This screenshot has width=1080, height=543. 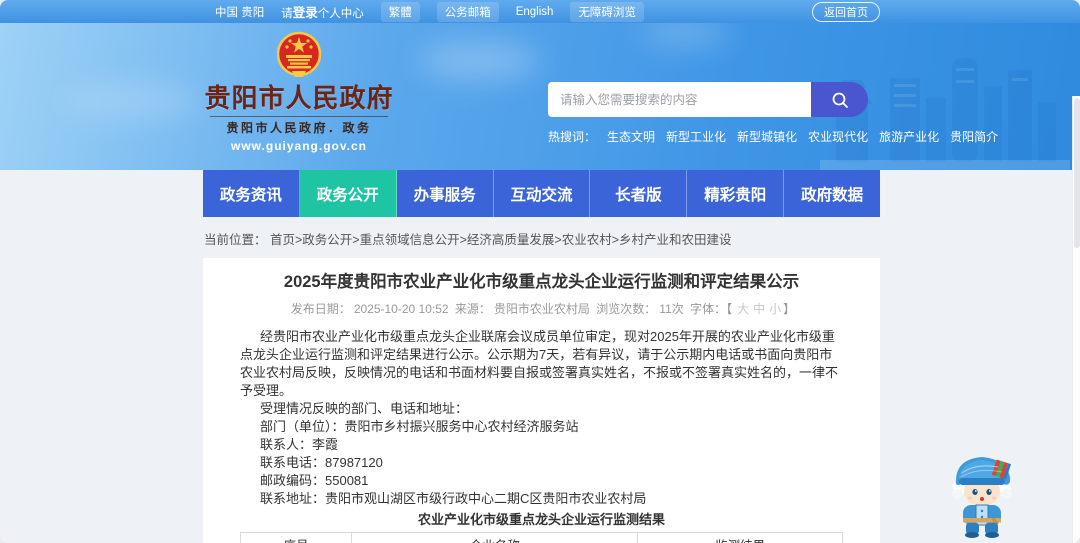 I want to click on mascot-character, so click(x=982, y=493).